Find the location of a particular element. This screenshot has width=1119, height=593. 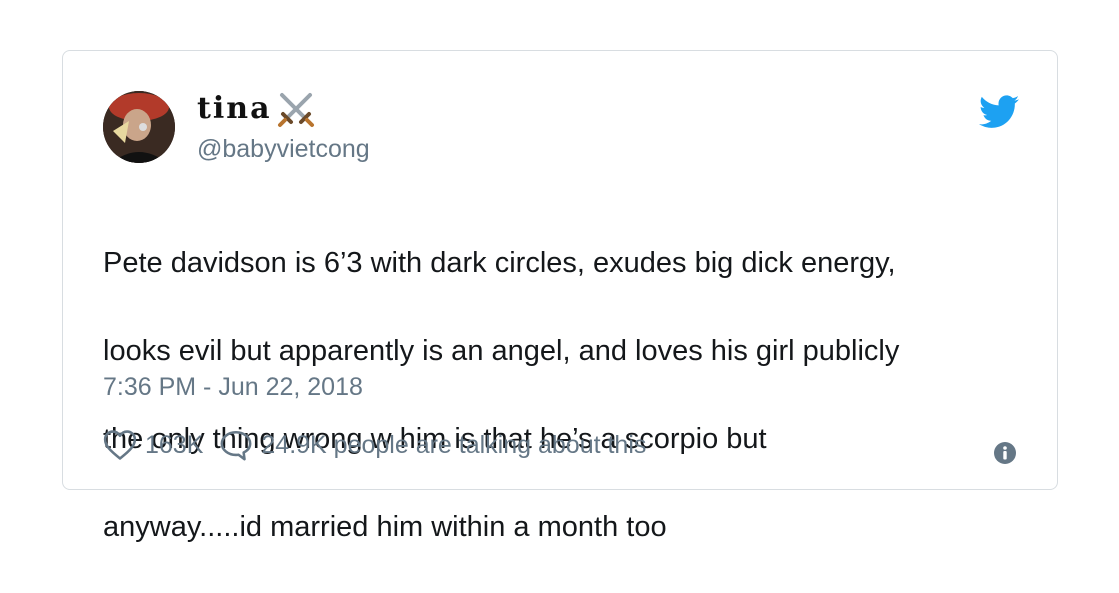

timestamp: 7:36 PM - Jun 22, 2018 is located at coordinates (233, 387).